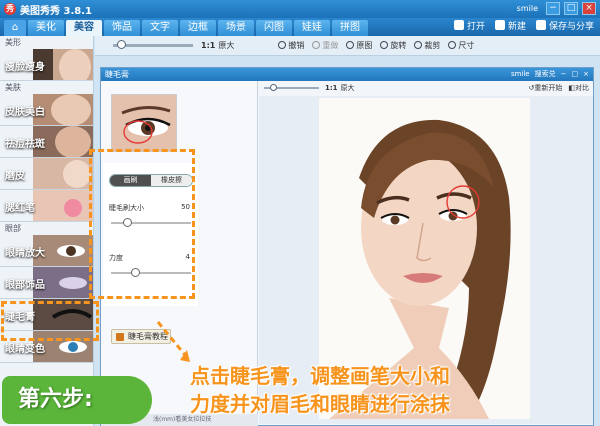 The height and width of the screenshot is (426, 600). What do you see at coordinates (171, 338) in the screenshot?
I see `pointer-arrow` at bounding box center [171, 338].